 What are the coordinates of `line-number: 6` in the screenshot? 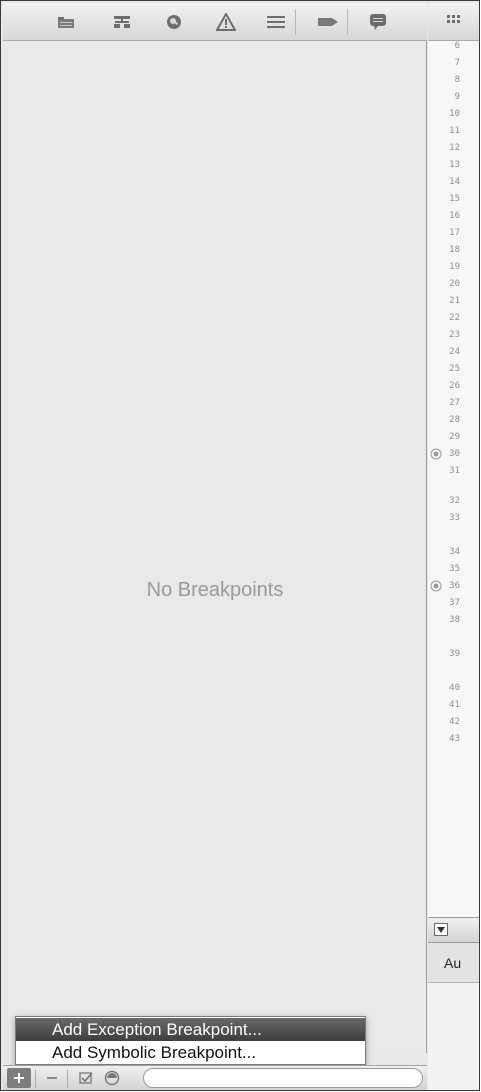 It's located at (457, 46).